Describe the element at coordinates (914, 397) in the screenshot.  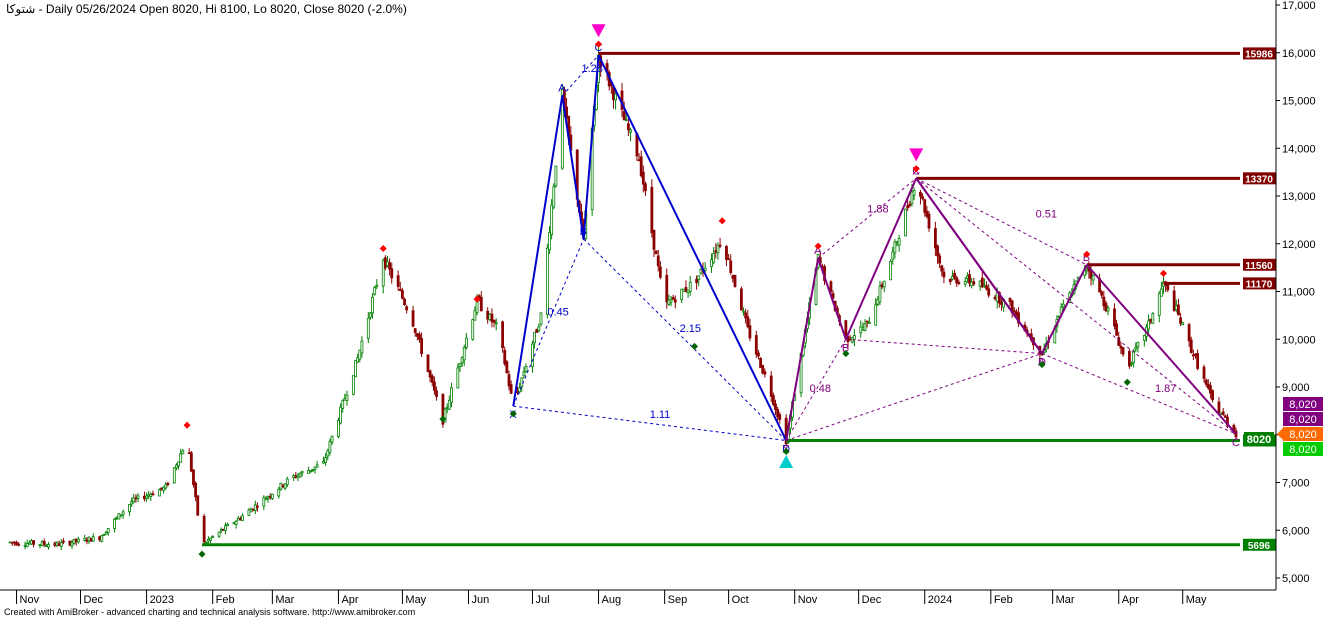
I see `pattern-2-span` at that location.